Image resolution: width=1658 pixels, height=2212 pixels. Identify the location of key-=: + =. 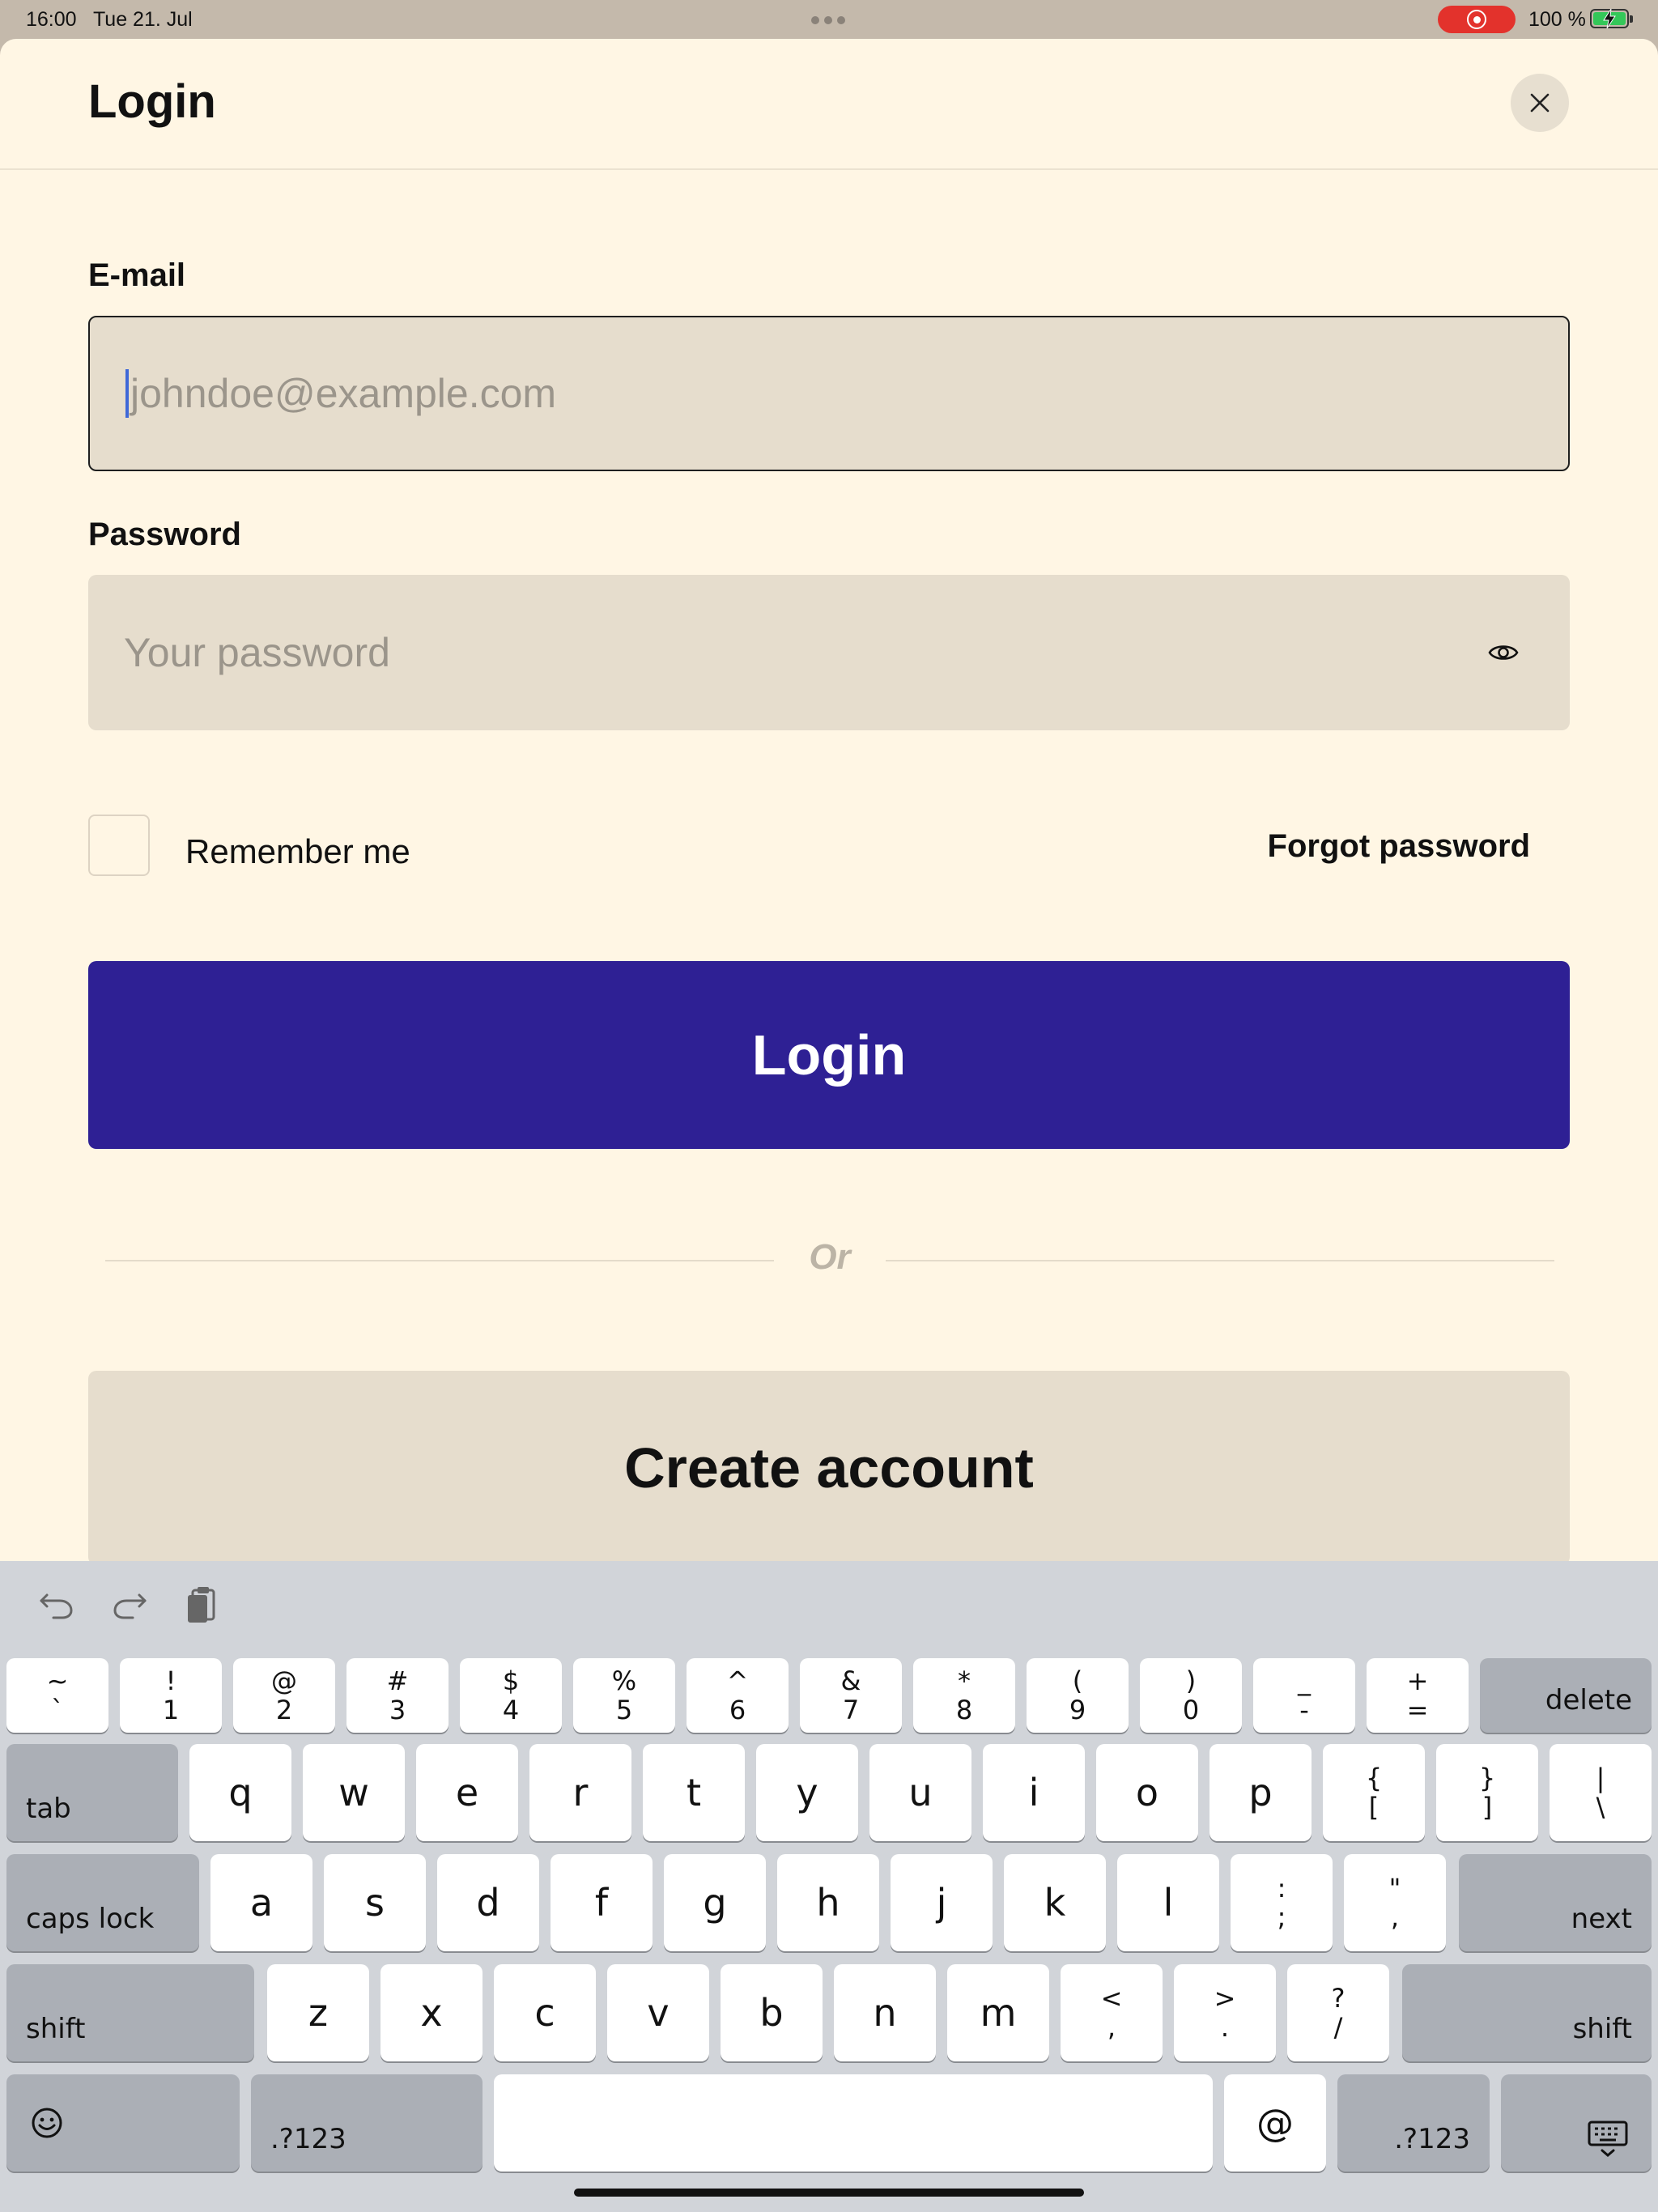
(1418, 1695).